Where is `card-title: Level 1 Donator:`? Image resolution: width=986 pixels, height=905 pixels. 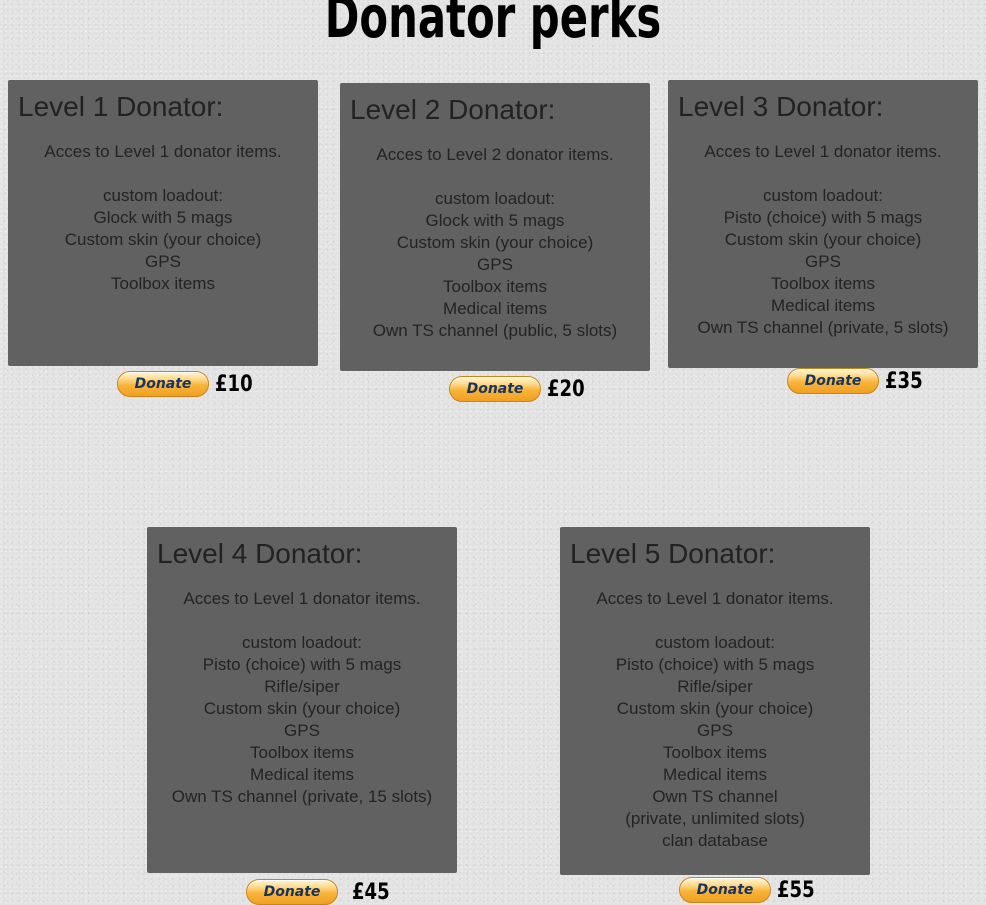
card-title: Level 1 Donator: is located at coordinates (121, 106).